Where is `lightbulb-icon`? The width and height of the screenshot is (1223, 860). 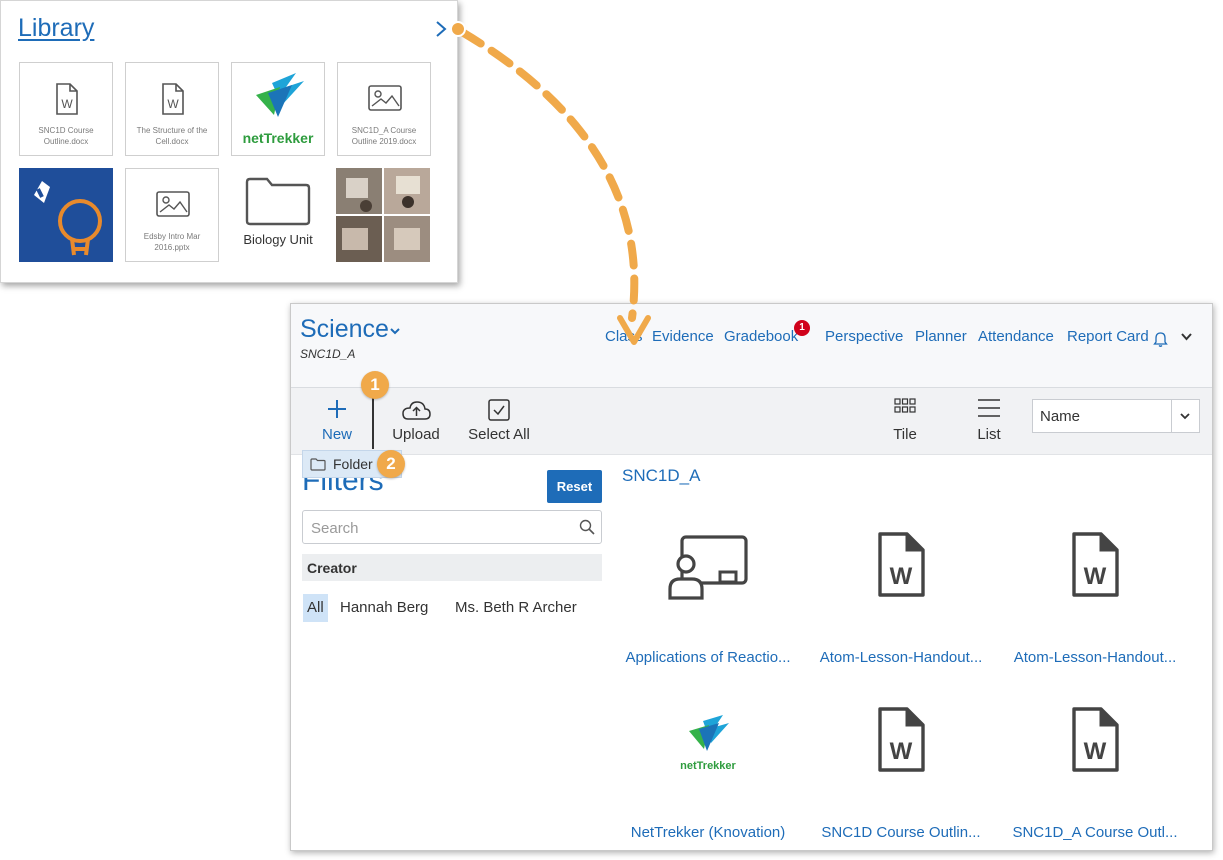
lightbulb-icon is located at coordinates (66, 215).